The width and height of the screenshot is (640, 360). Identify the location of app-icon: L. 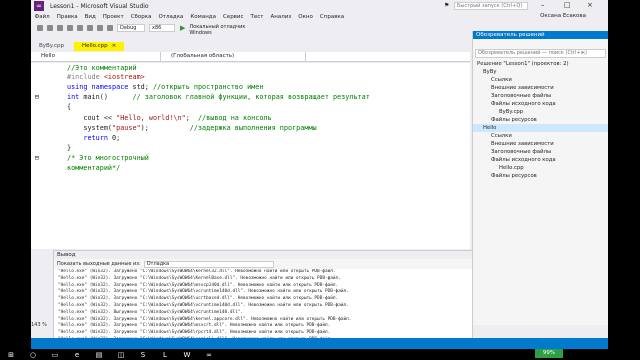
(165, 355).